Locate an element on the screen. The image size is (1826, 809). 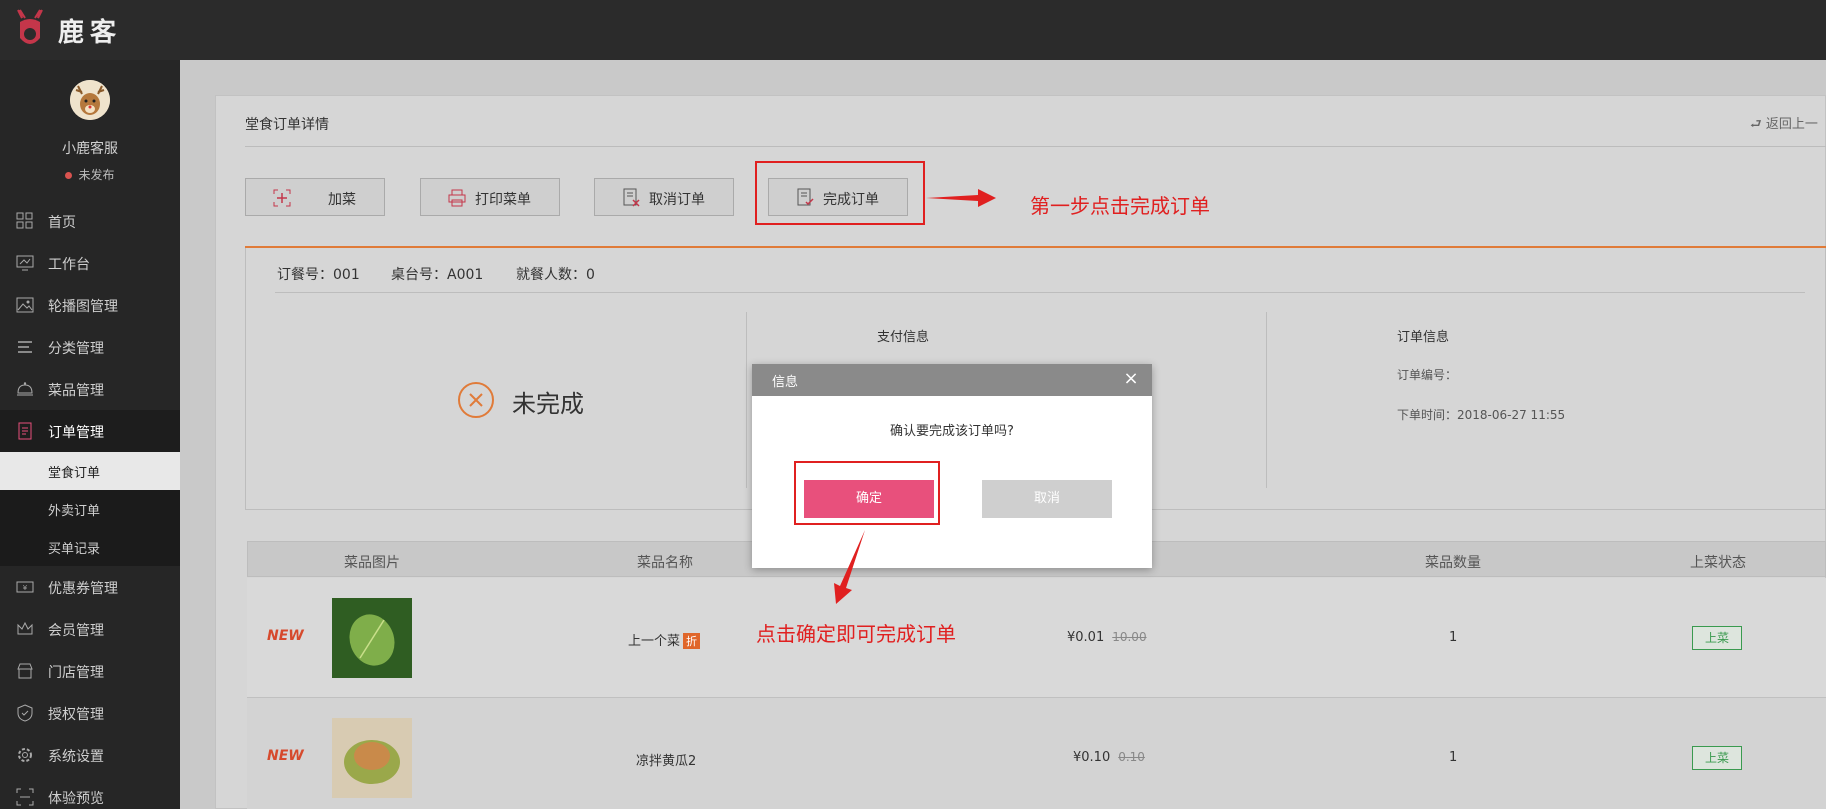
sidebar-item-label: 会员管理 is located at coordinates (76, 631).